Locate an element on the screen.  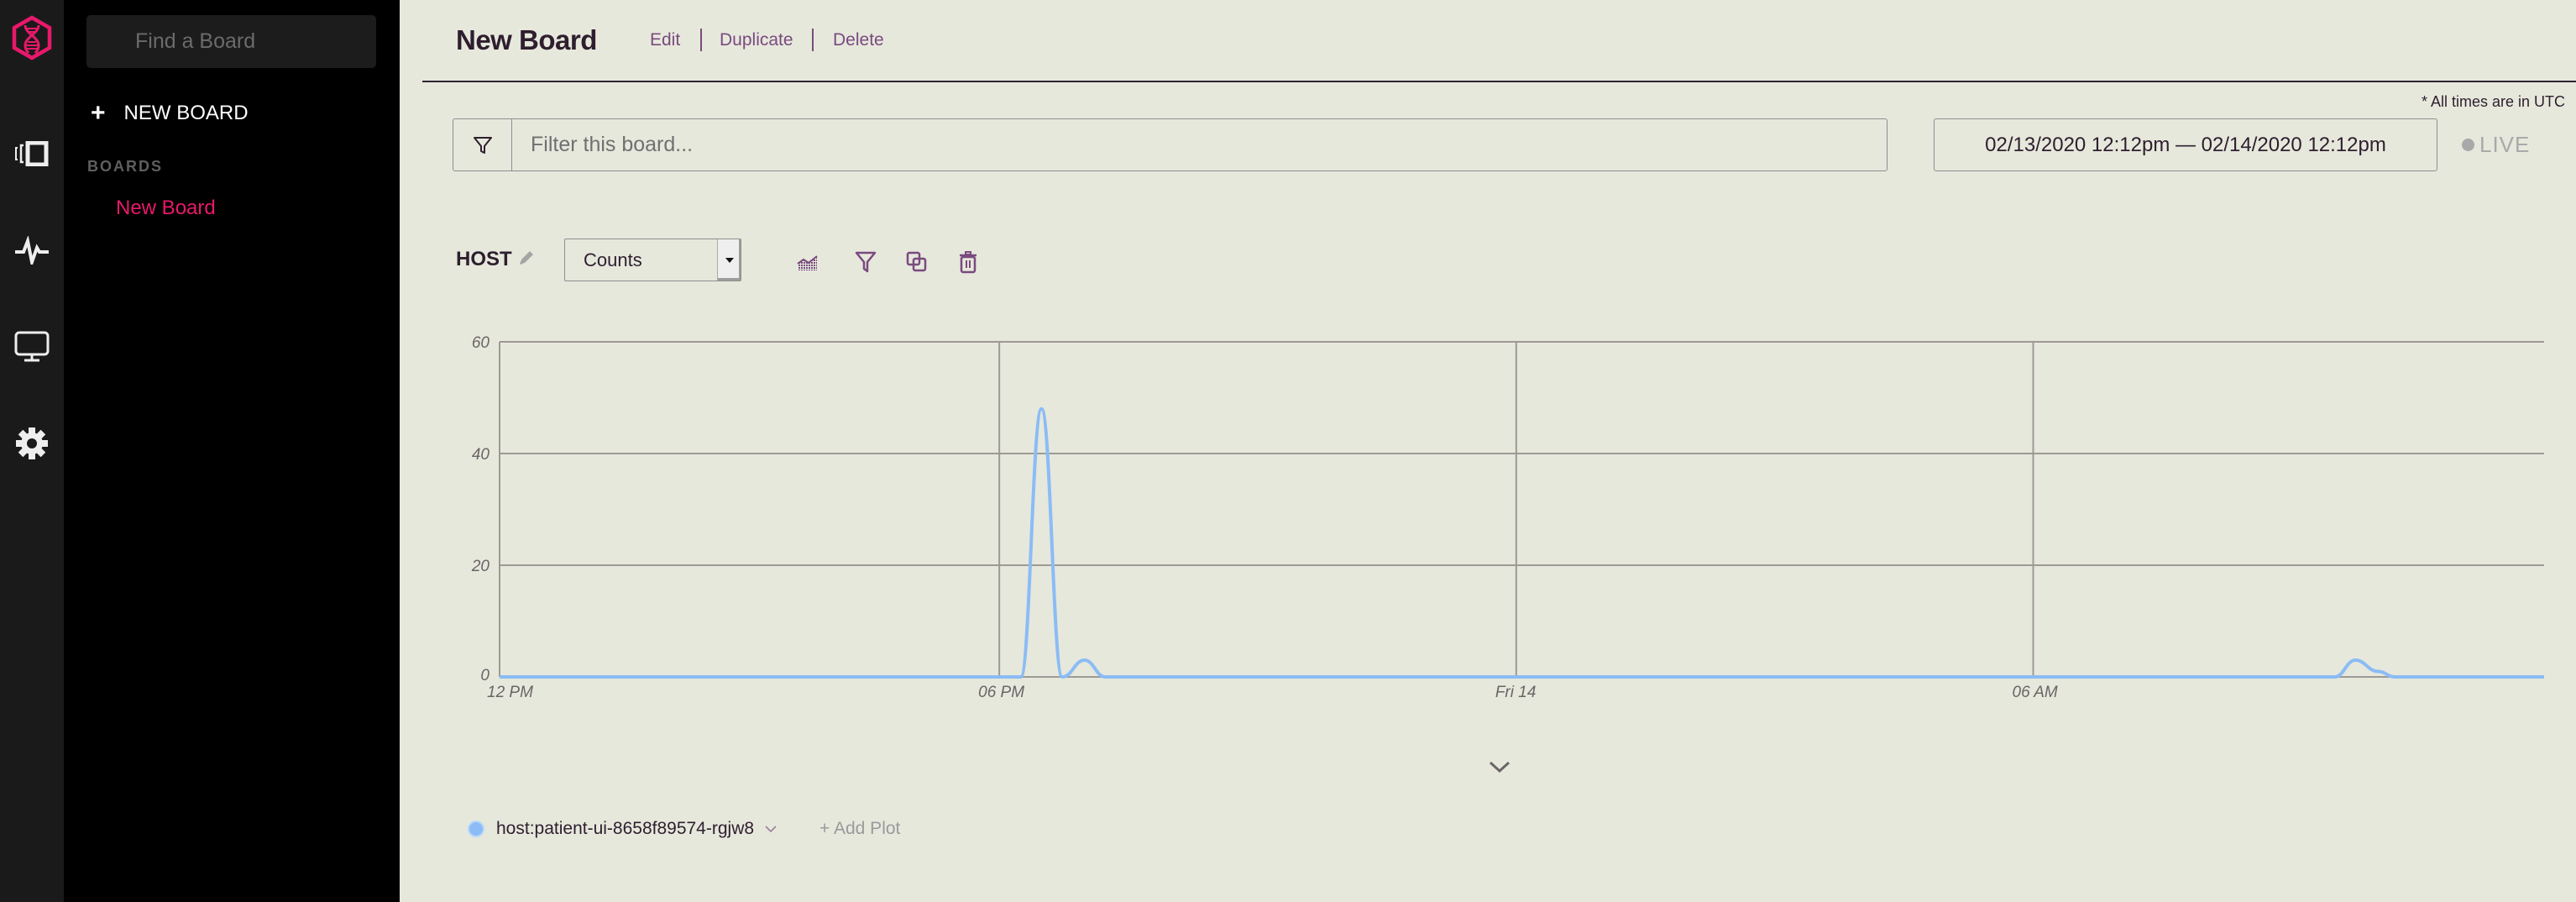
page-title: New Board is located at coordinates (526, 39).